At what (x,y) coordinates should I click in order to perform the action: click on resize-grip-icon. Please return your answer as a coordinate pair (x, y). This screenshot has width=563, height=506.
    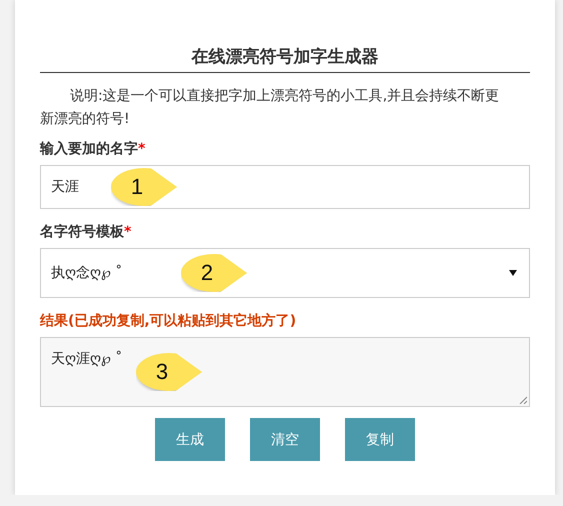
    Looking at the image, I should click on (523, 400).